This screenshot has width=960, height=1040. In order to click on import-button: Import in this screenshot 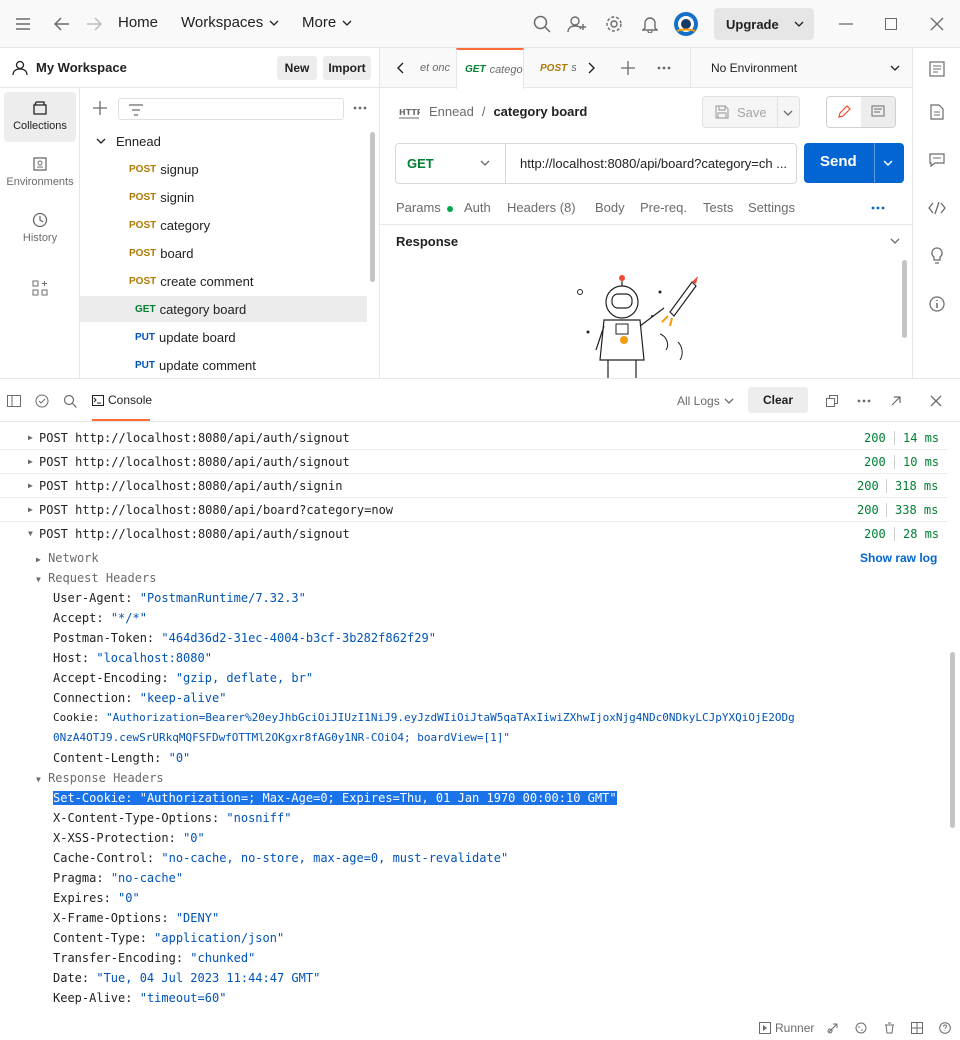, I will do `click(347, 68)`.